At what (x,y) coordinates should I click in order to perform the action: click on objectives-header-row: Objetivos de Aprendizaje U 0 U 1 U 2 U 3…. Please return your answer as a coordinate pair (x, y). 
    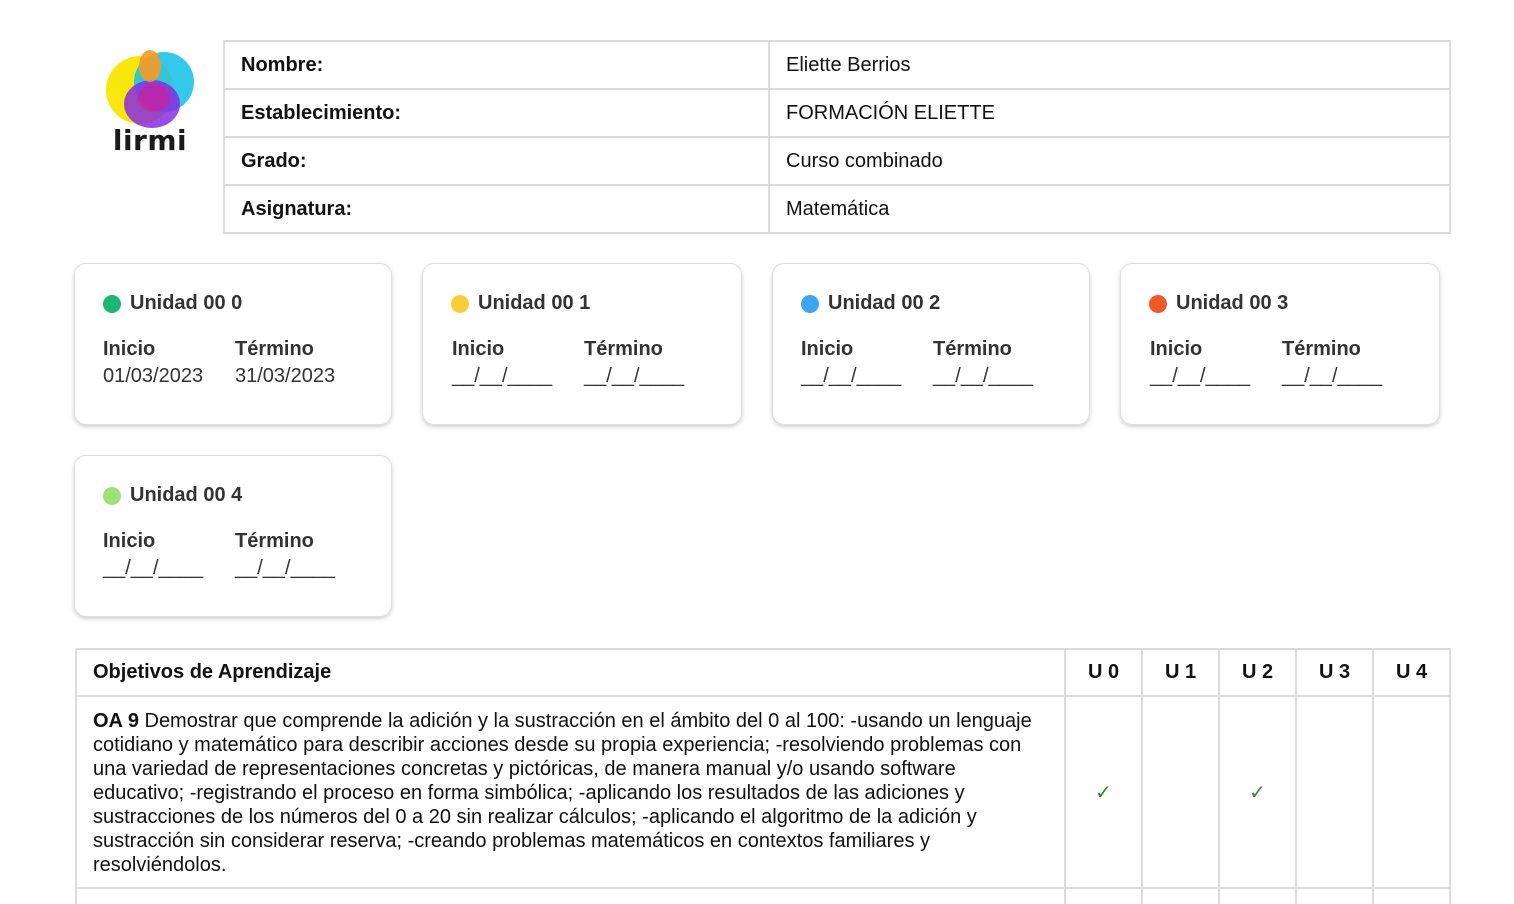
    Looking at the image, I should click on (763, 672).